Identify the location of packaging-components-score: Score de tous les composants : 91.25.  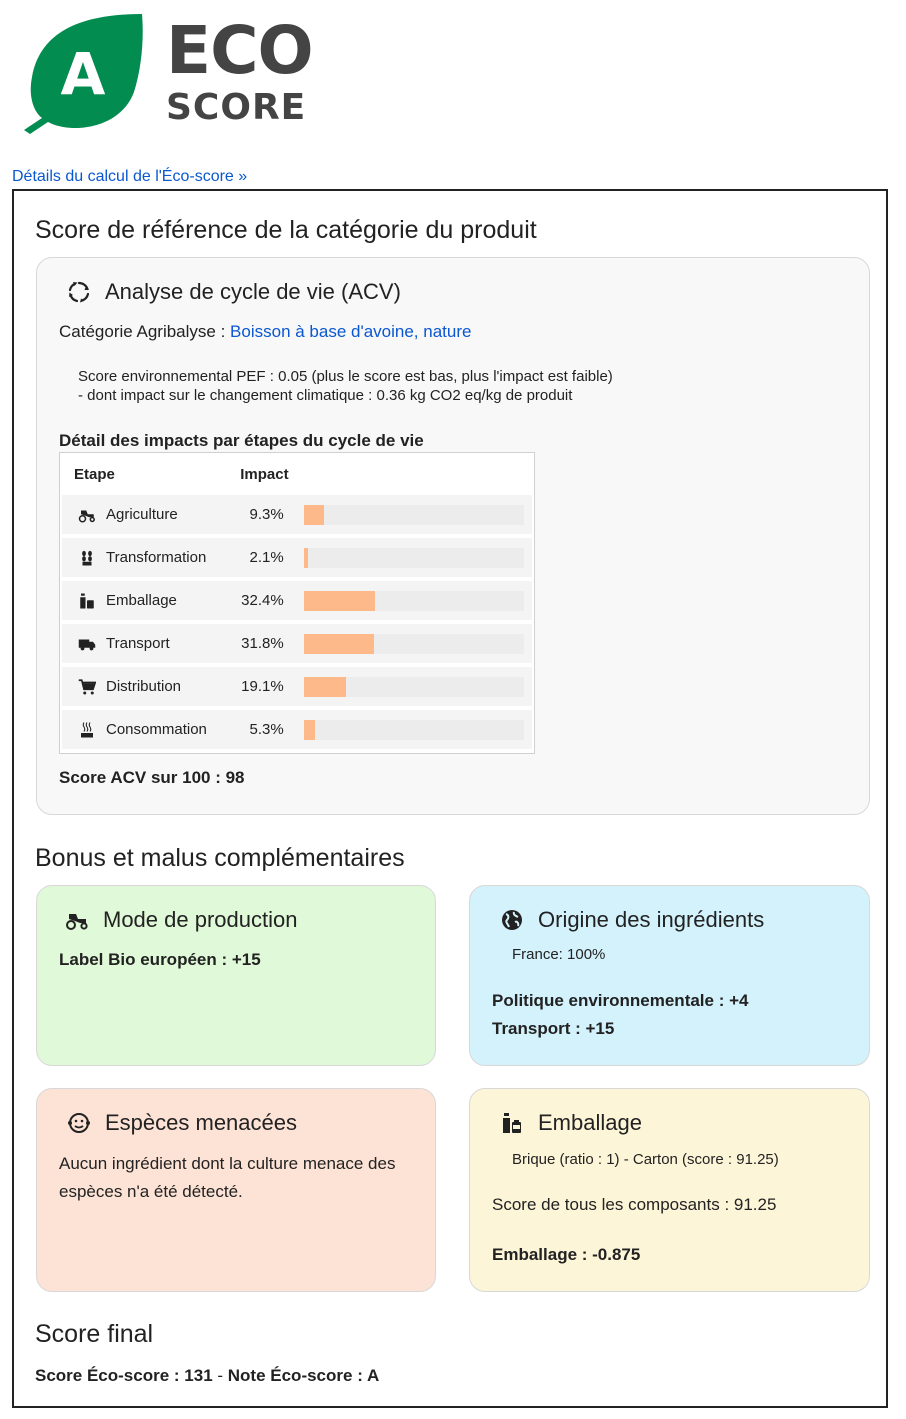
(634, 1204).